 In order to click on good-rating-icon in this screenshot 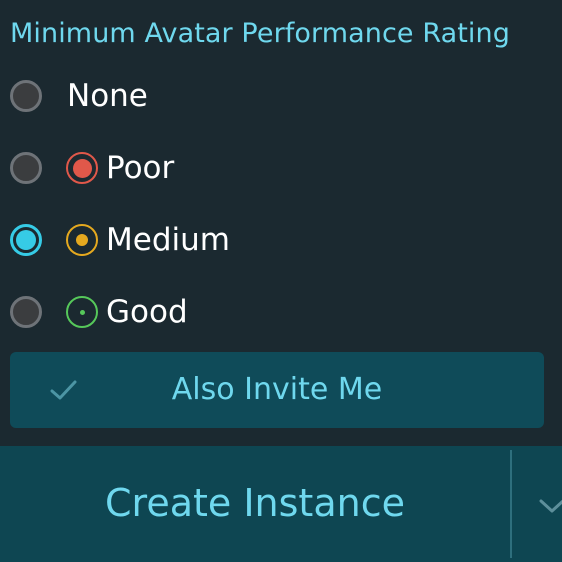, I will do `click(82, 312)`.